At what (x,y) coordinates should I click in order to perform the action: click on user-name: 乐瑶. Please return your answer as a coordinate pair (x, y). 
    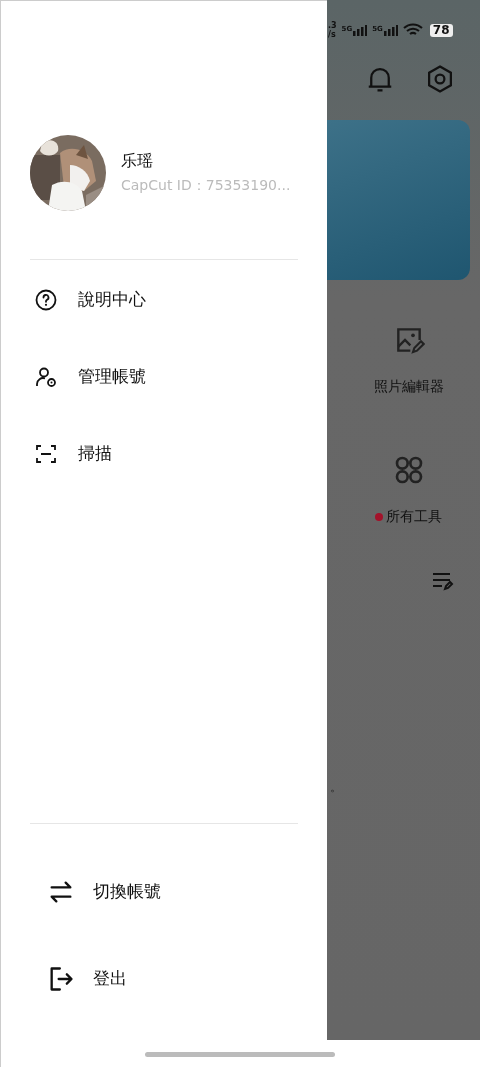
    Looking at the image, I should click on (137, 161).